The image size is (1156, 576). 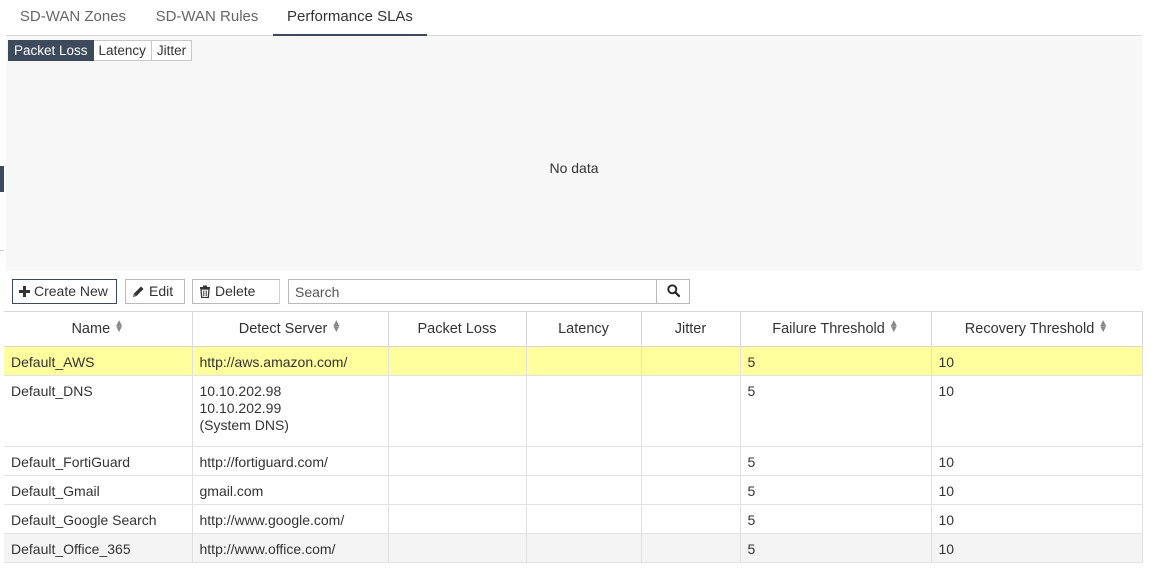 I want to click on column-header-failure-threshold: Failure Threshold ▲ ▼, so click(x=835, y=329).